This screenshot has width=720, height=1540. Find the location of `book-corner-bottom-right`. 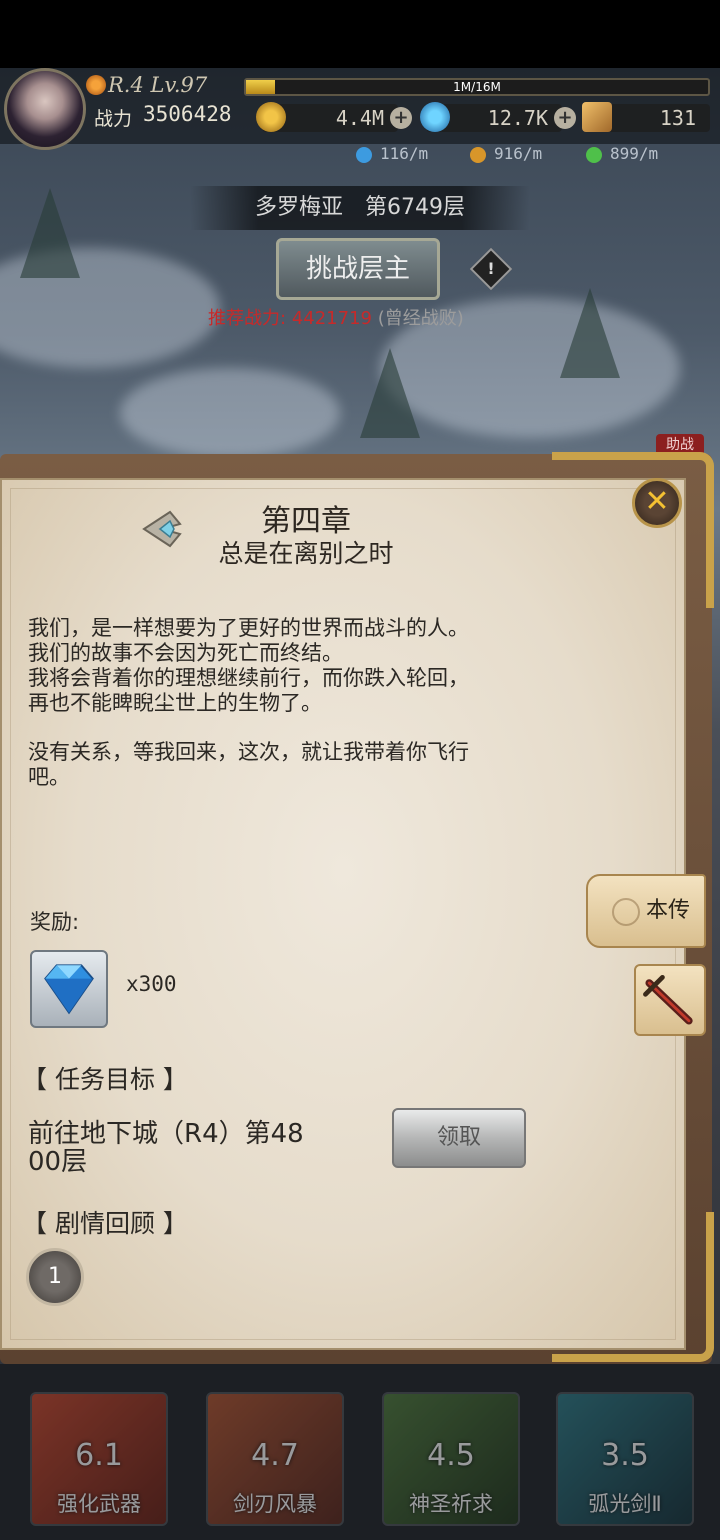

book-corner-bottom-right is located at coordinates (633, 1287).